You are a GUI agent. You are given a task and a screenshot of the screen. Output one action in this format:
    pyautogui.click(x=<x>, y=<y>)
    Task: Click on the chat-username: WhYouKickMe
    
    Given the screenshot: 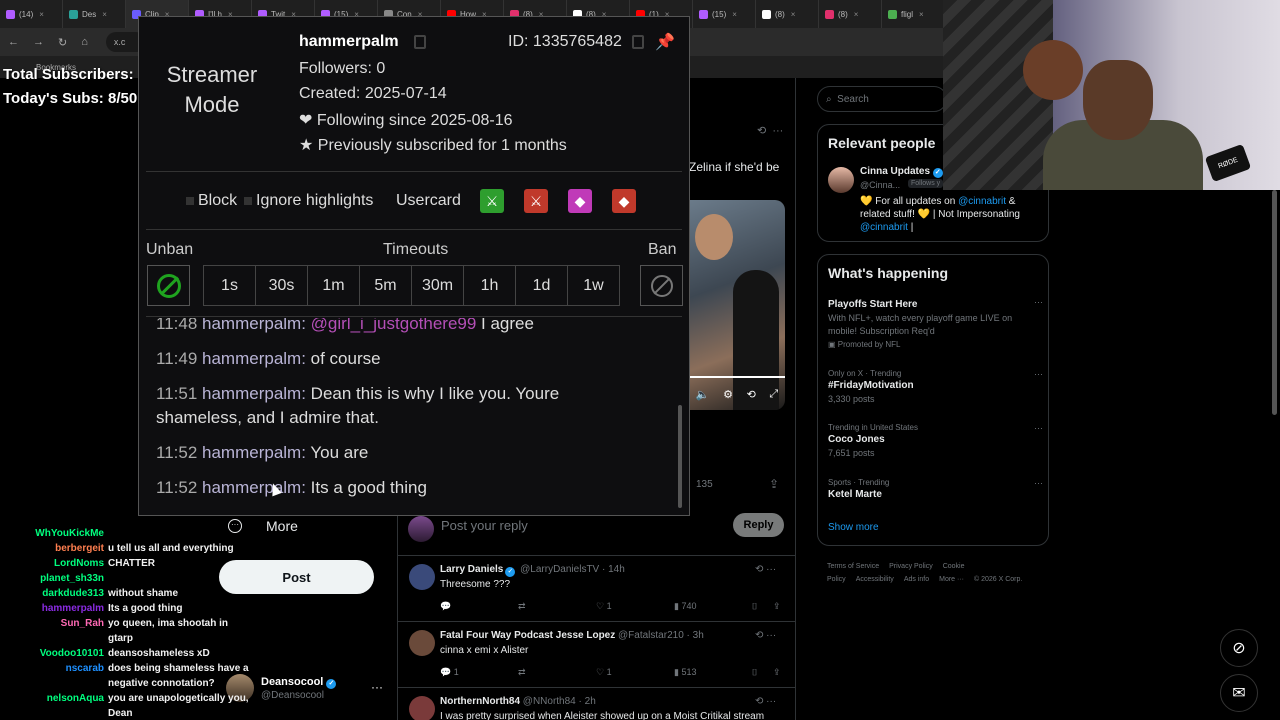 What is the action you would take?
    pyautogui.click(x=69, y=533)
    